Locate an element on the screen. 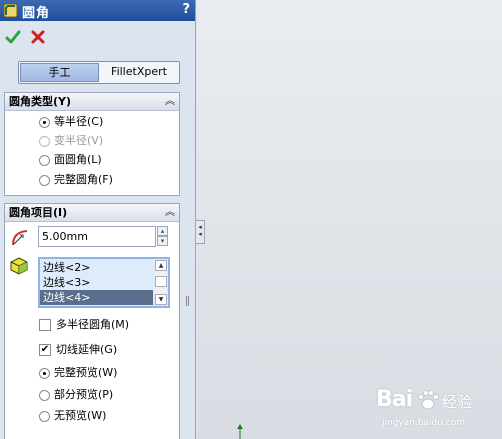  fillet-type-title: 圆角类型(Y) is located at coordinates (40, 101).